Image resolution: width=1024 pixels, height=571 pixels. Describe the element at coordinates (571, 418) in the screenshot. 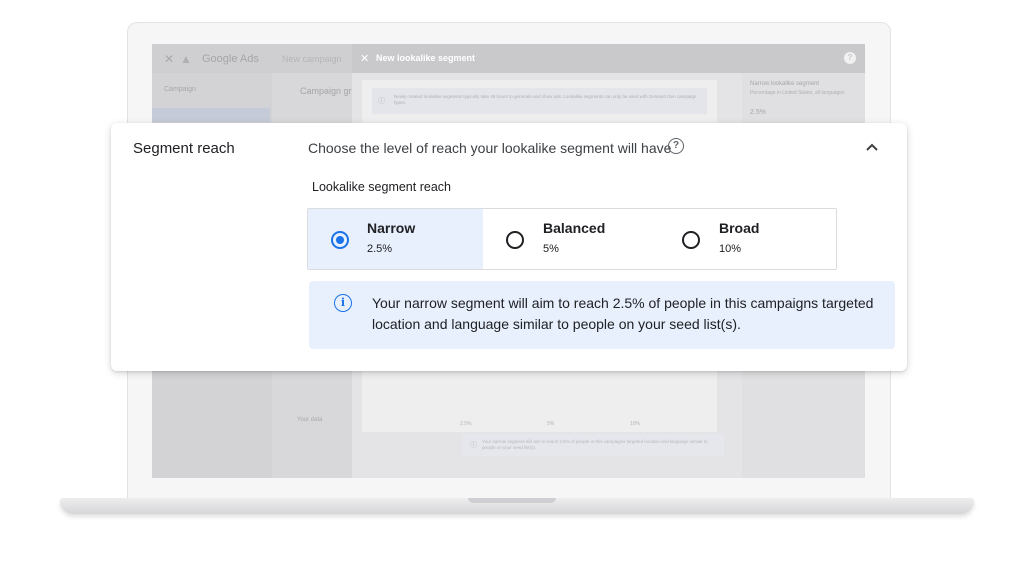

I see `bg-mini-options: 2.5% 5% 10%` at that location.